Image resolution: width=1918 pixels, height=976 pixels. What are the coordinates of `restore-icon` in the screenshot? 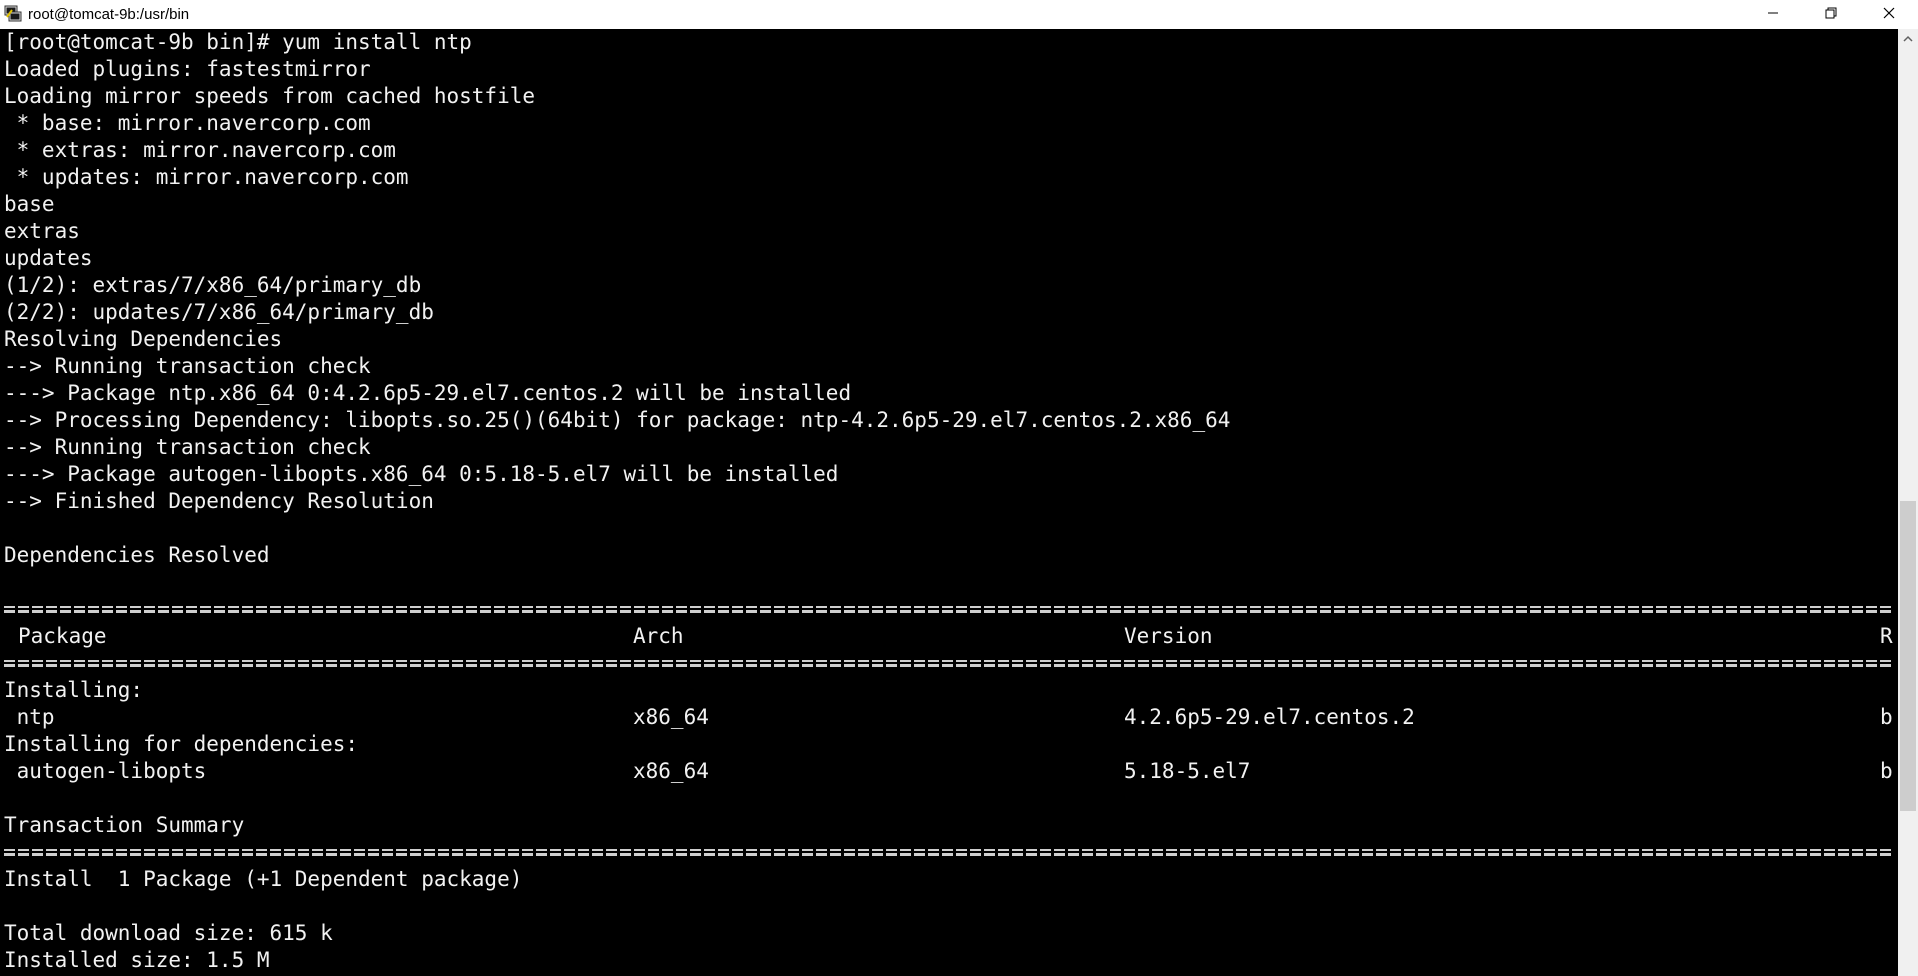 It's located at (1831, 14).